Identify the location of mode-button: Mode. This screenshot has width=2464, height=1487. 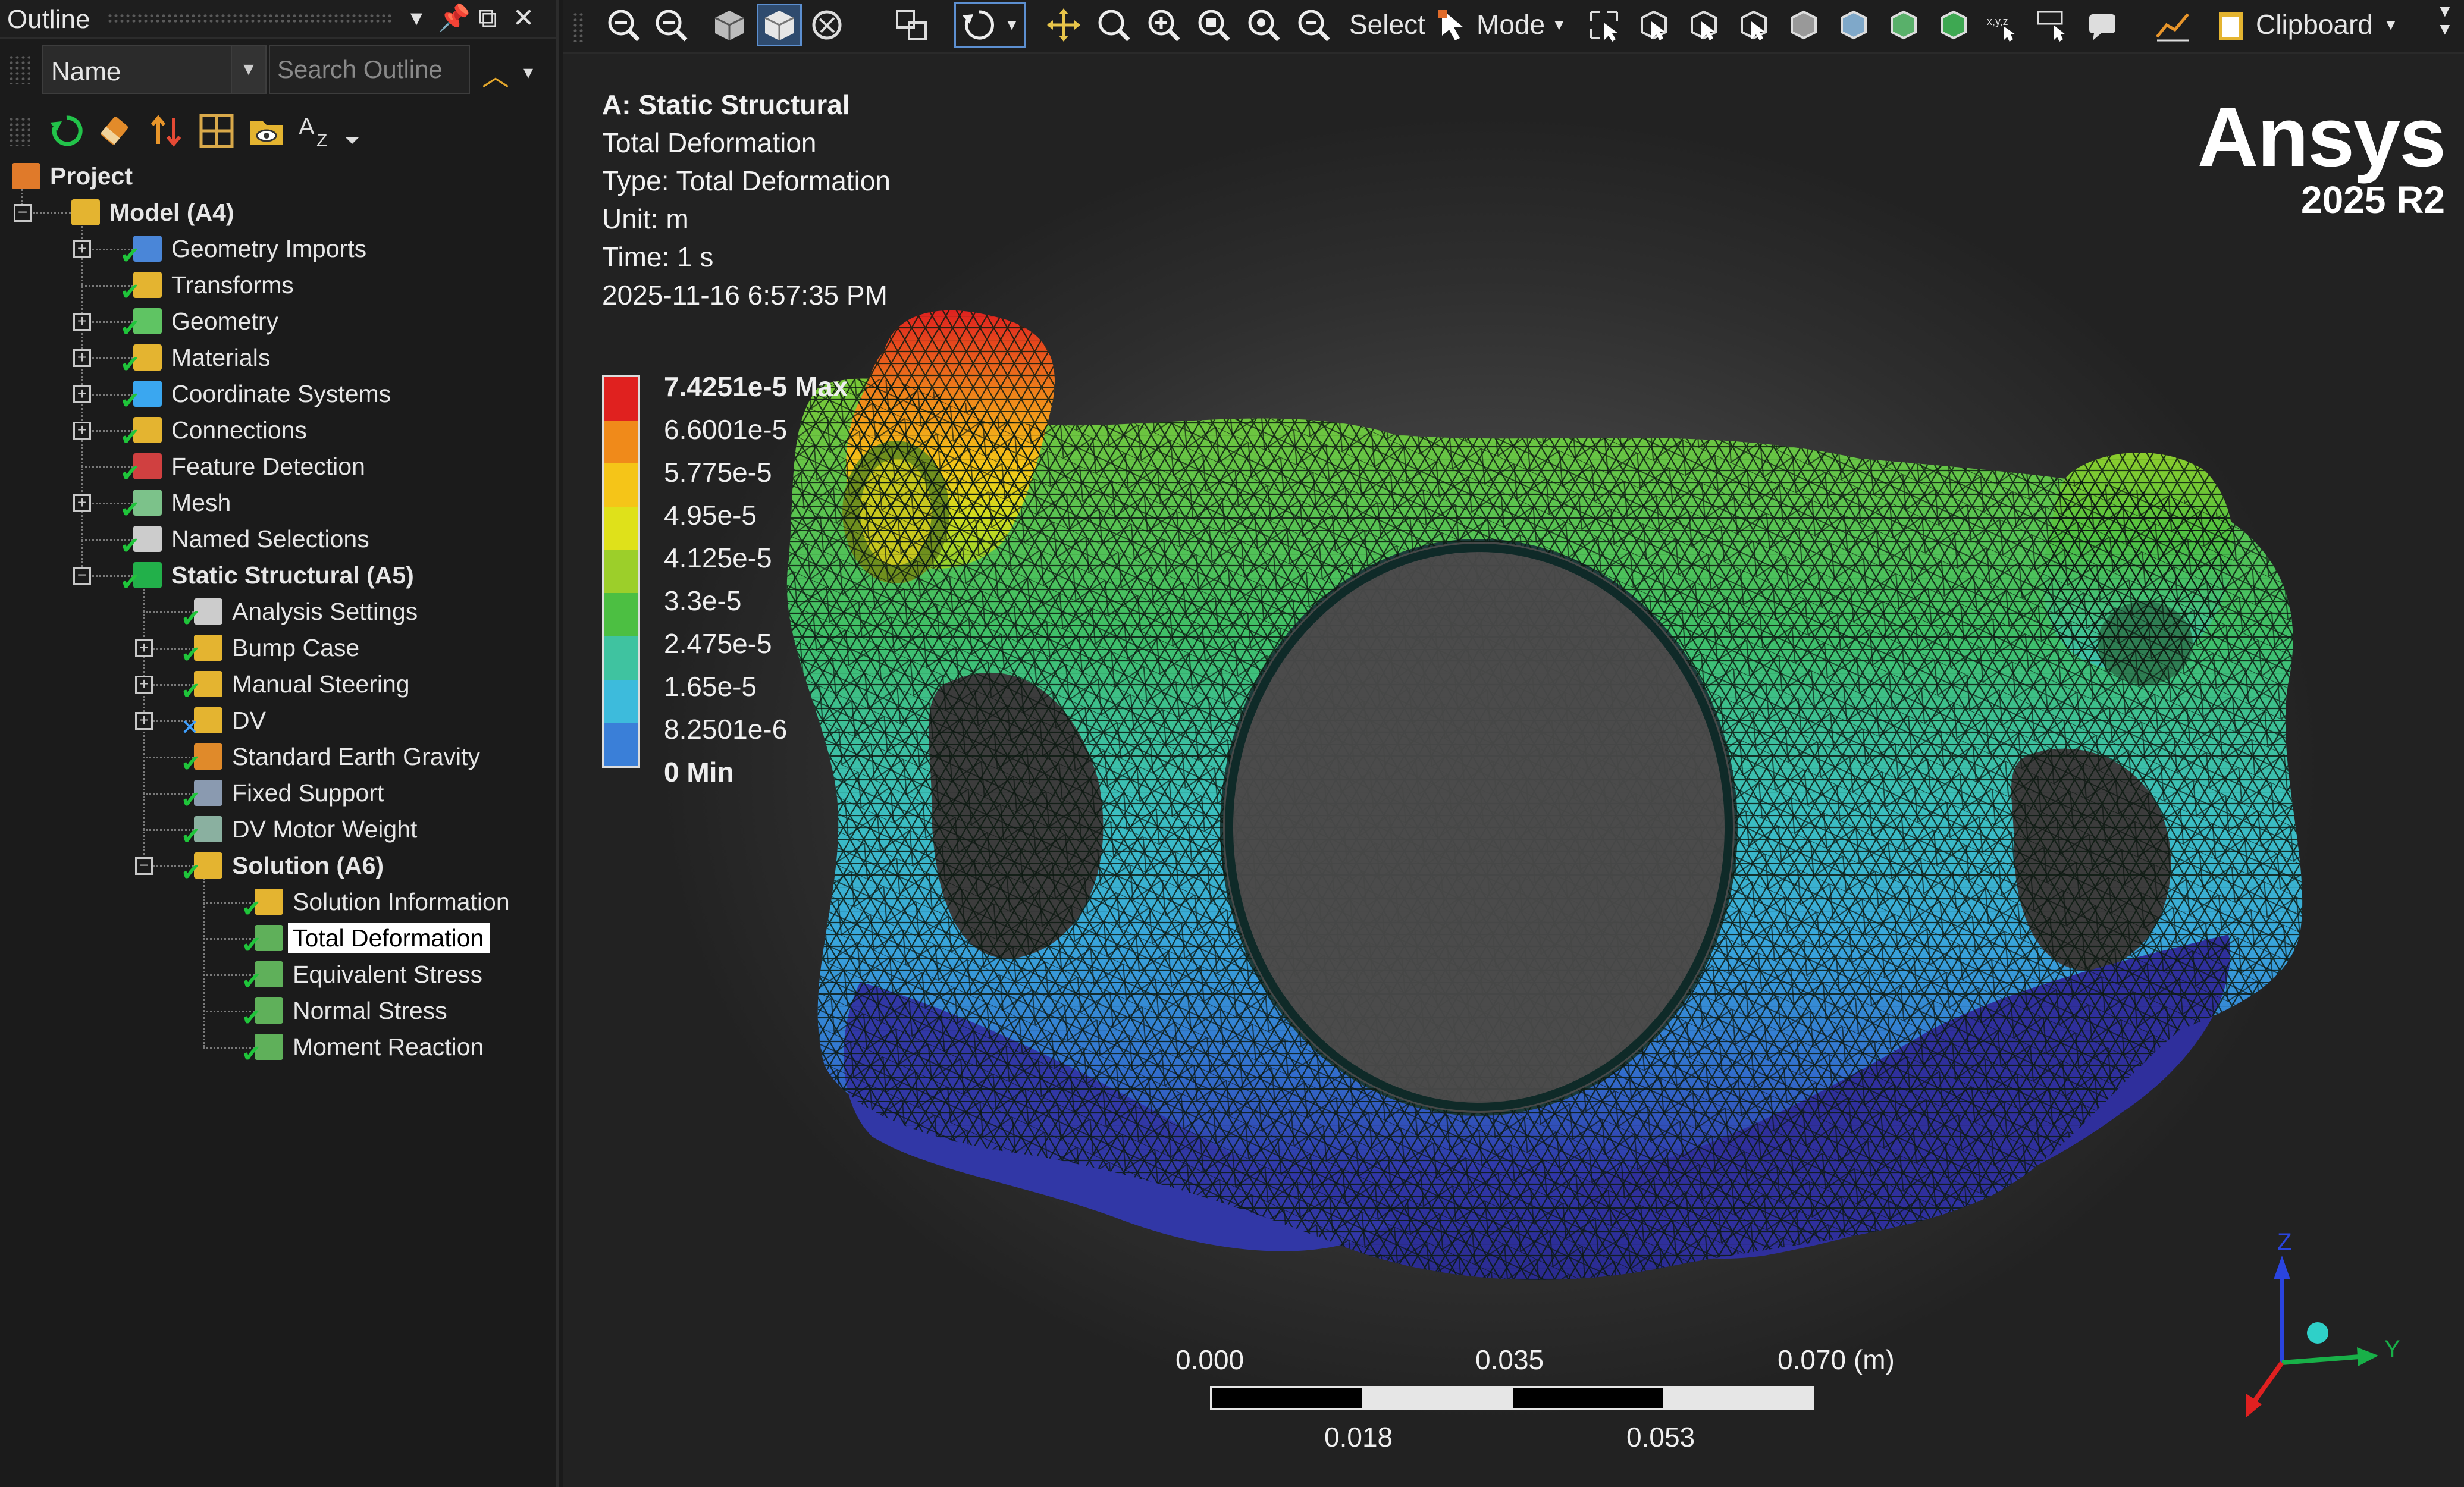
(1510, 24).